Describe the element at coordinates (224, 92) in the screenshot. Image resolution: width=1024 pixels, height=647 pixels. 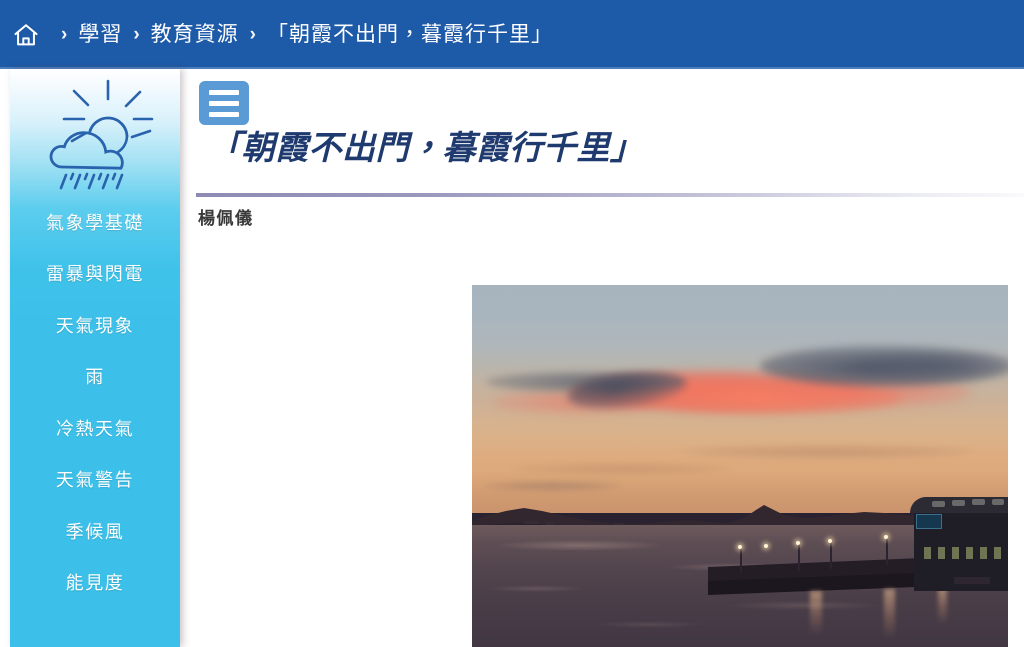
I see `hamburger-menu-icon` at that location.